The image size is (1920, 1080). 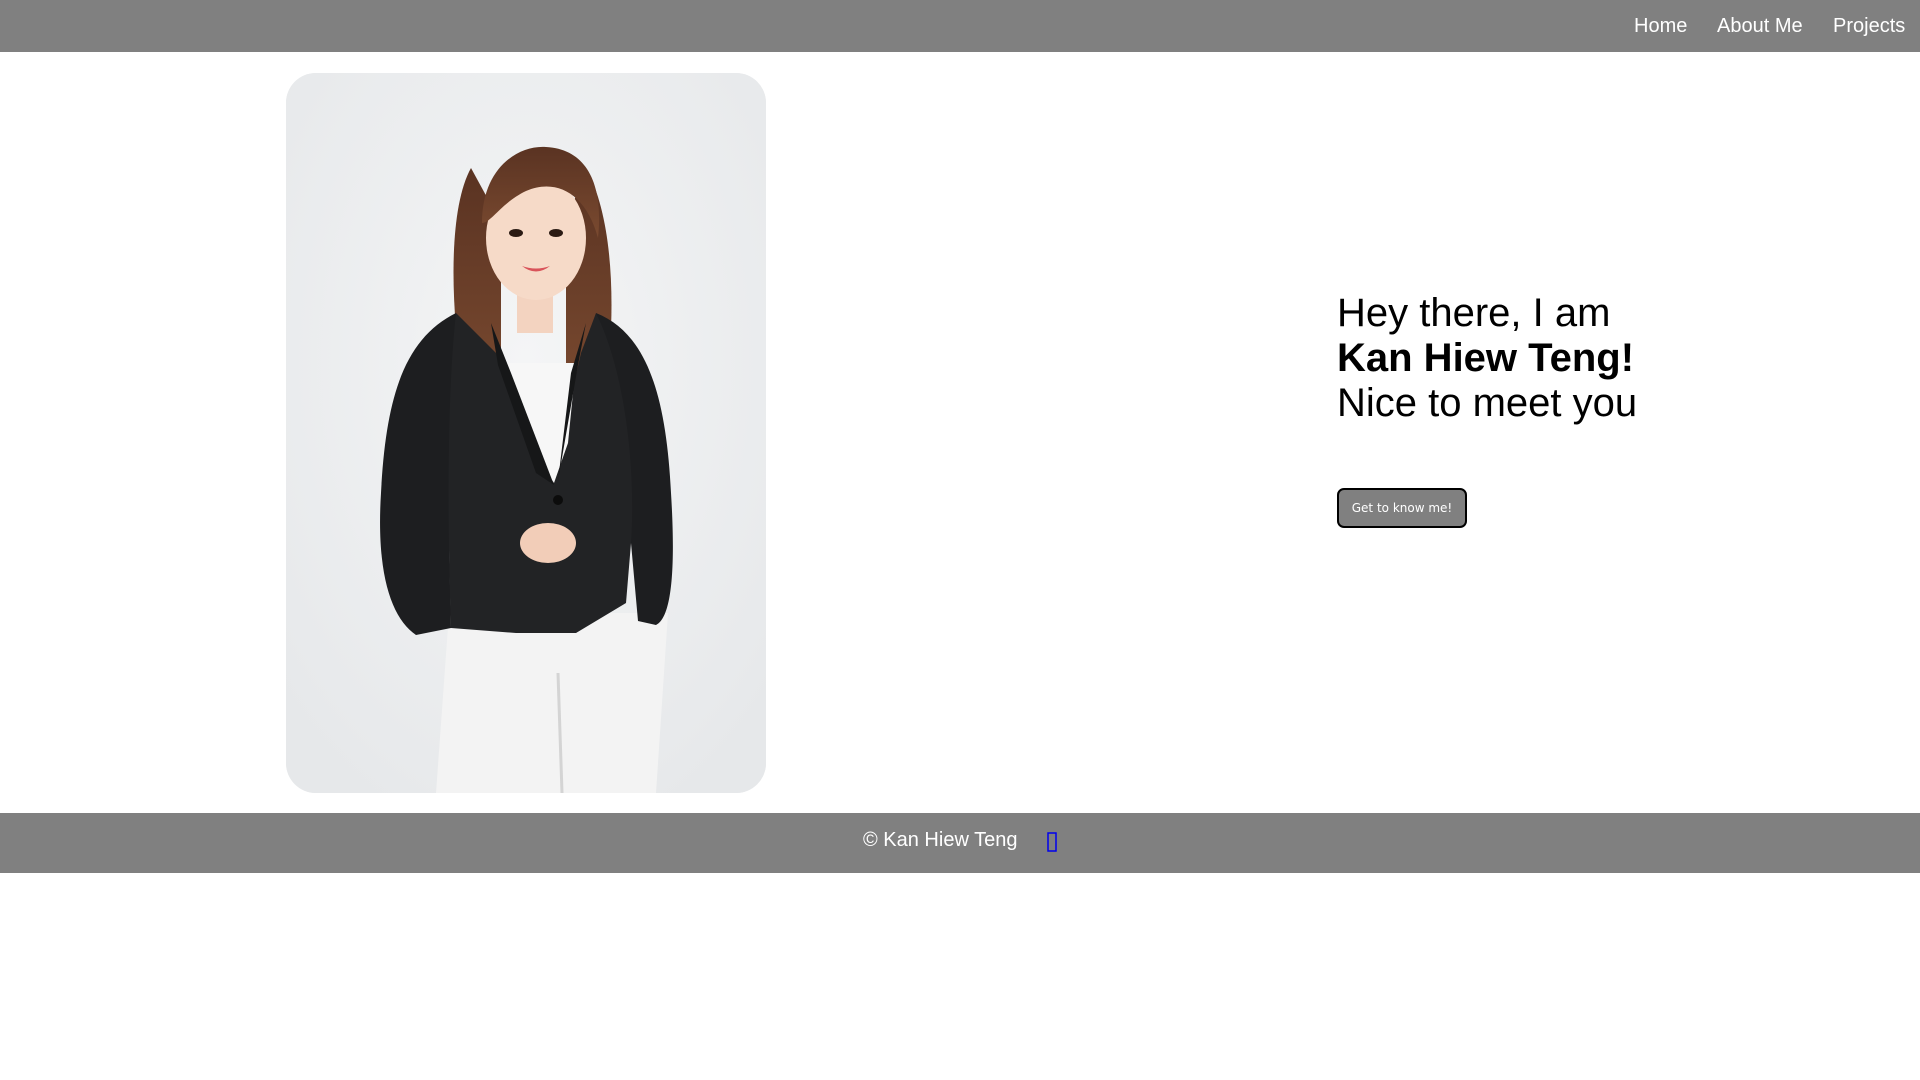 What do you see at coordinates (940, 840) in the screenshot?
I see `footer-copyright: © Kan Hiew Teng` at bounding box center [940, 840].